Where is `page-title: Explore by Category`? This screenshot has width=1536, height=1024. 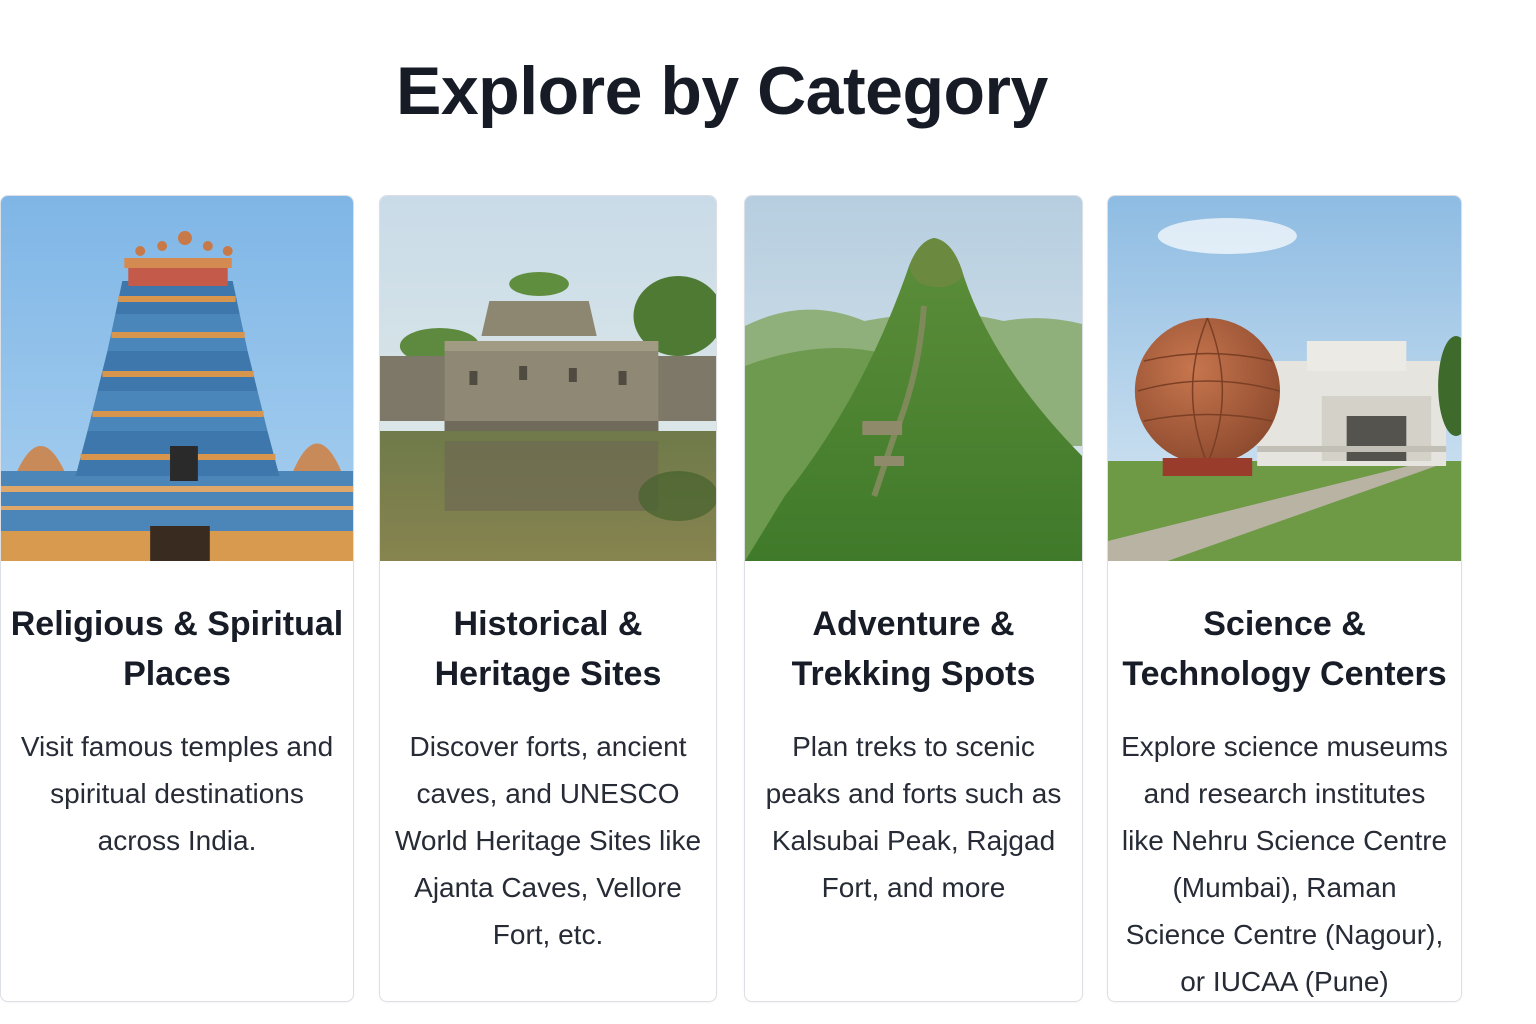
page-title: Explore by Category is located at coordinates (722, 91).